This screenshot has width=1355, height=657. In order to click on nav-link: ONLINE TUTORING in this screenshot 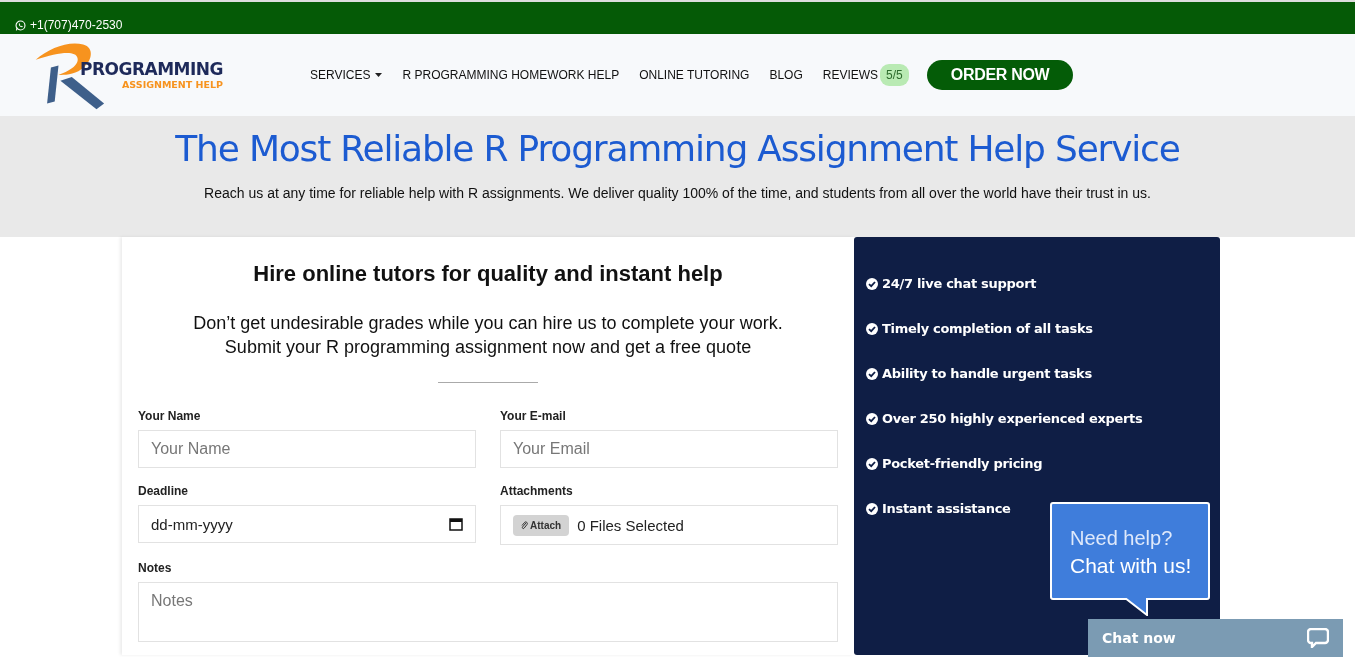, I will do `click(694, 75)`.